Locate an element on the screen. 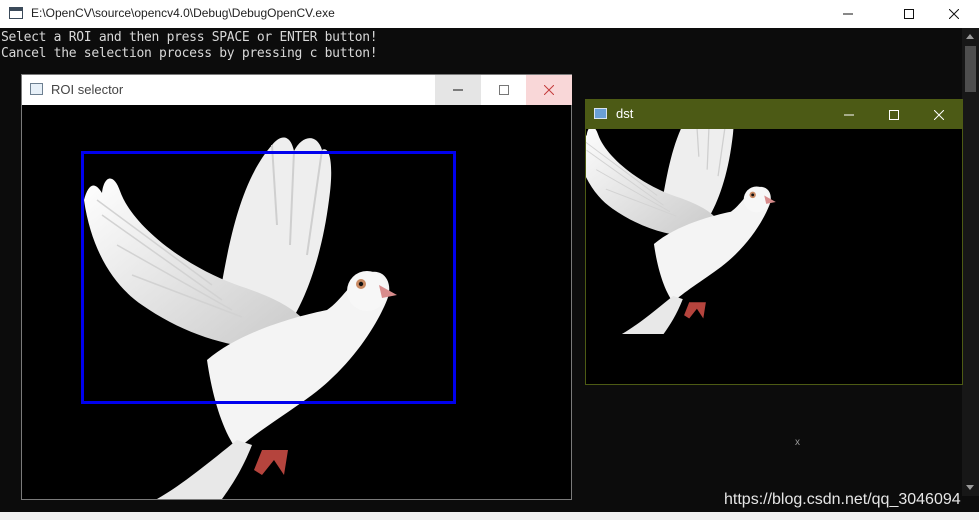 This screenshot has width=979, height=520. roi-close-button is located at coordinates (549, 90).